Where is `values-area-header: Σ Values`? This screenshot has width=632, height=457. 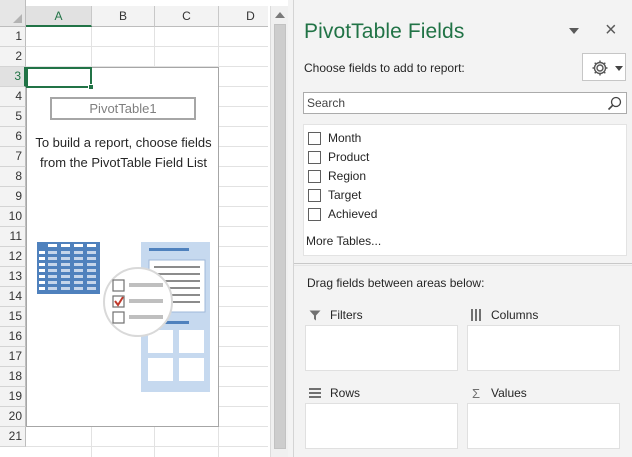
values-area-header: Σ Values is located at coordinates (498, 393).